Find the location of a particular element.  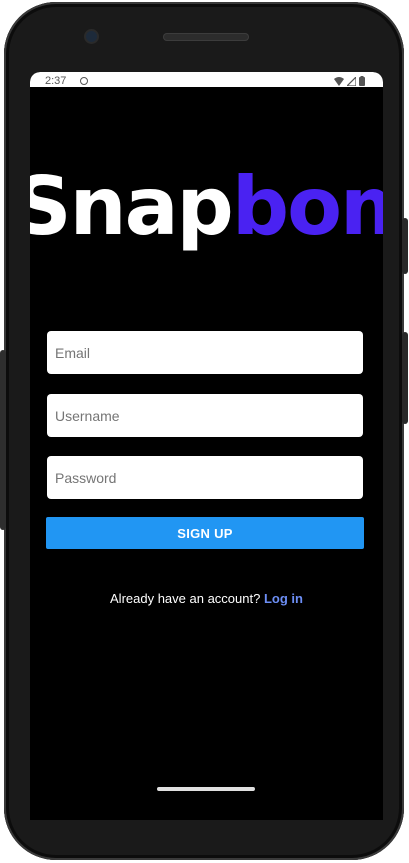

password-field is located at coordinates (205, 477).